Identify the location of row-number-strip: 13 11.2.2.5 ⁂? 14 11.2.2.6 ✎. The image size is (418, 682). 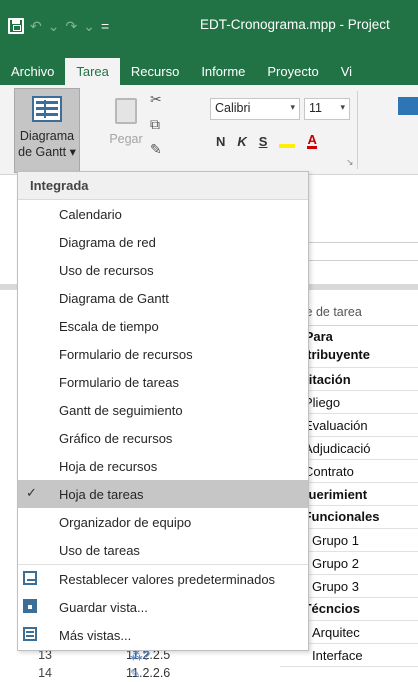
(209, 664).